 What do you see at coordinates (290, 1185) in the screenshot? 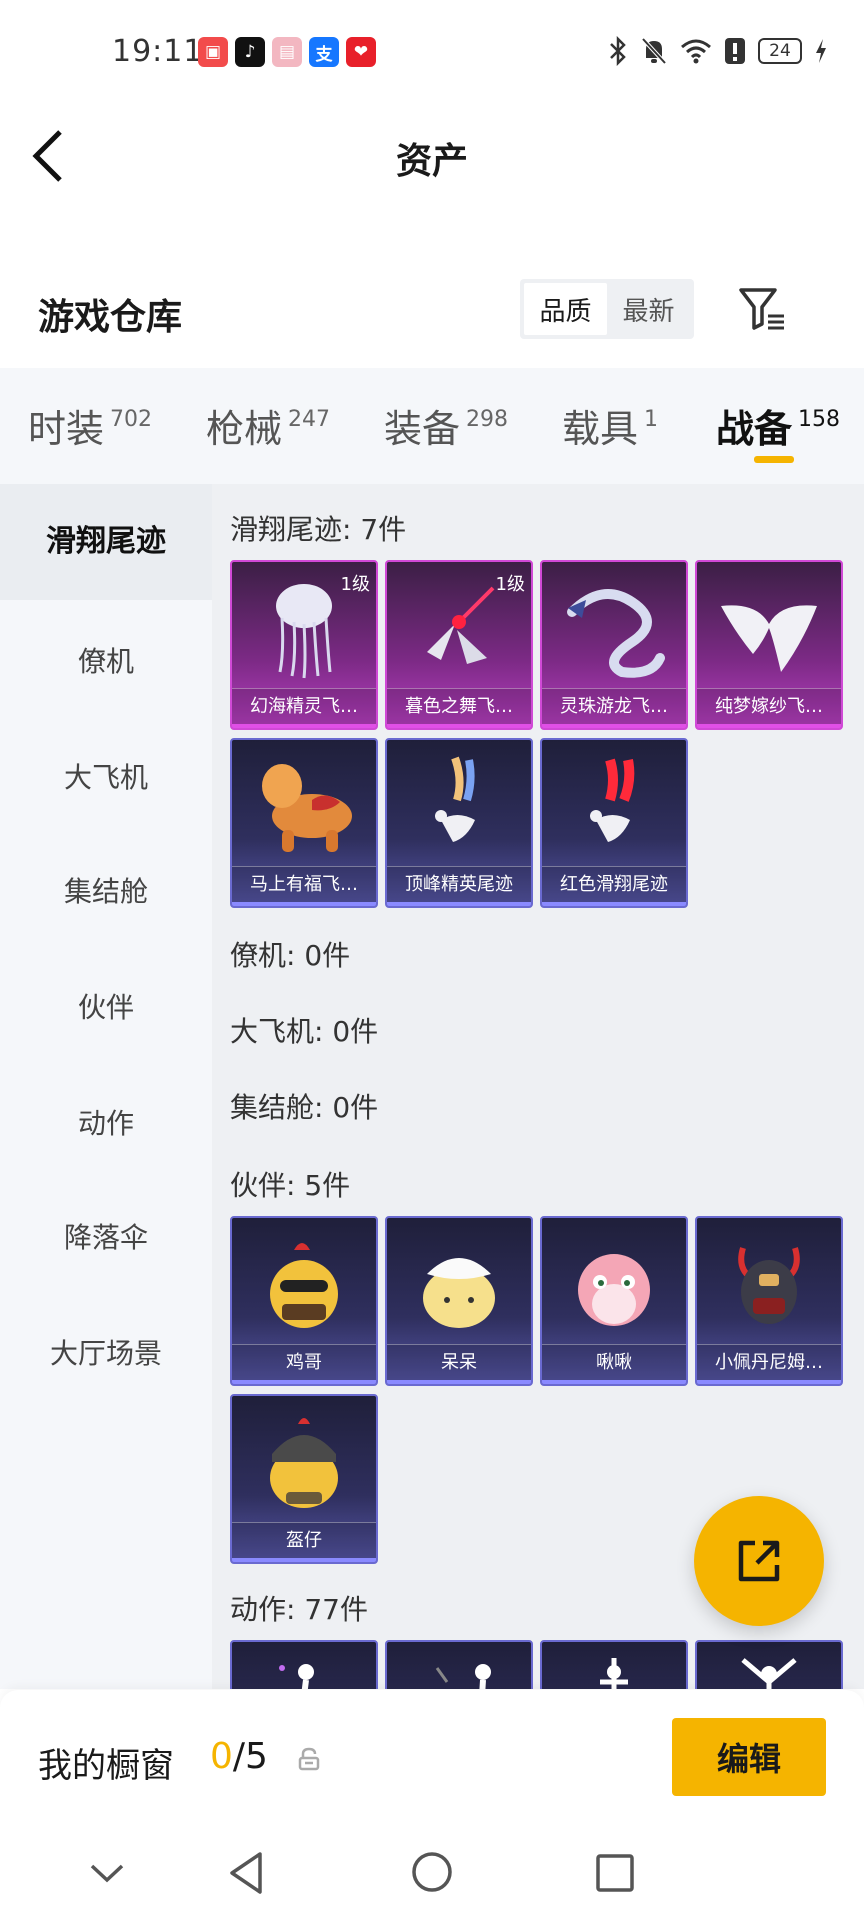
I see `section-title-partner: 伙伴: 5件` at bounding box center [290, 1185].